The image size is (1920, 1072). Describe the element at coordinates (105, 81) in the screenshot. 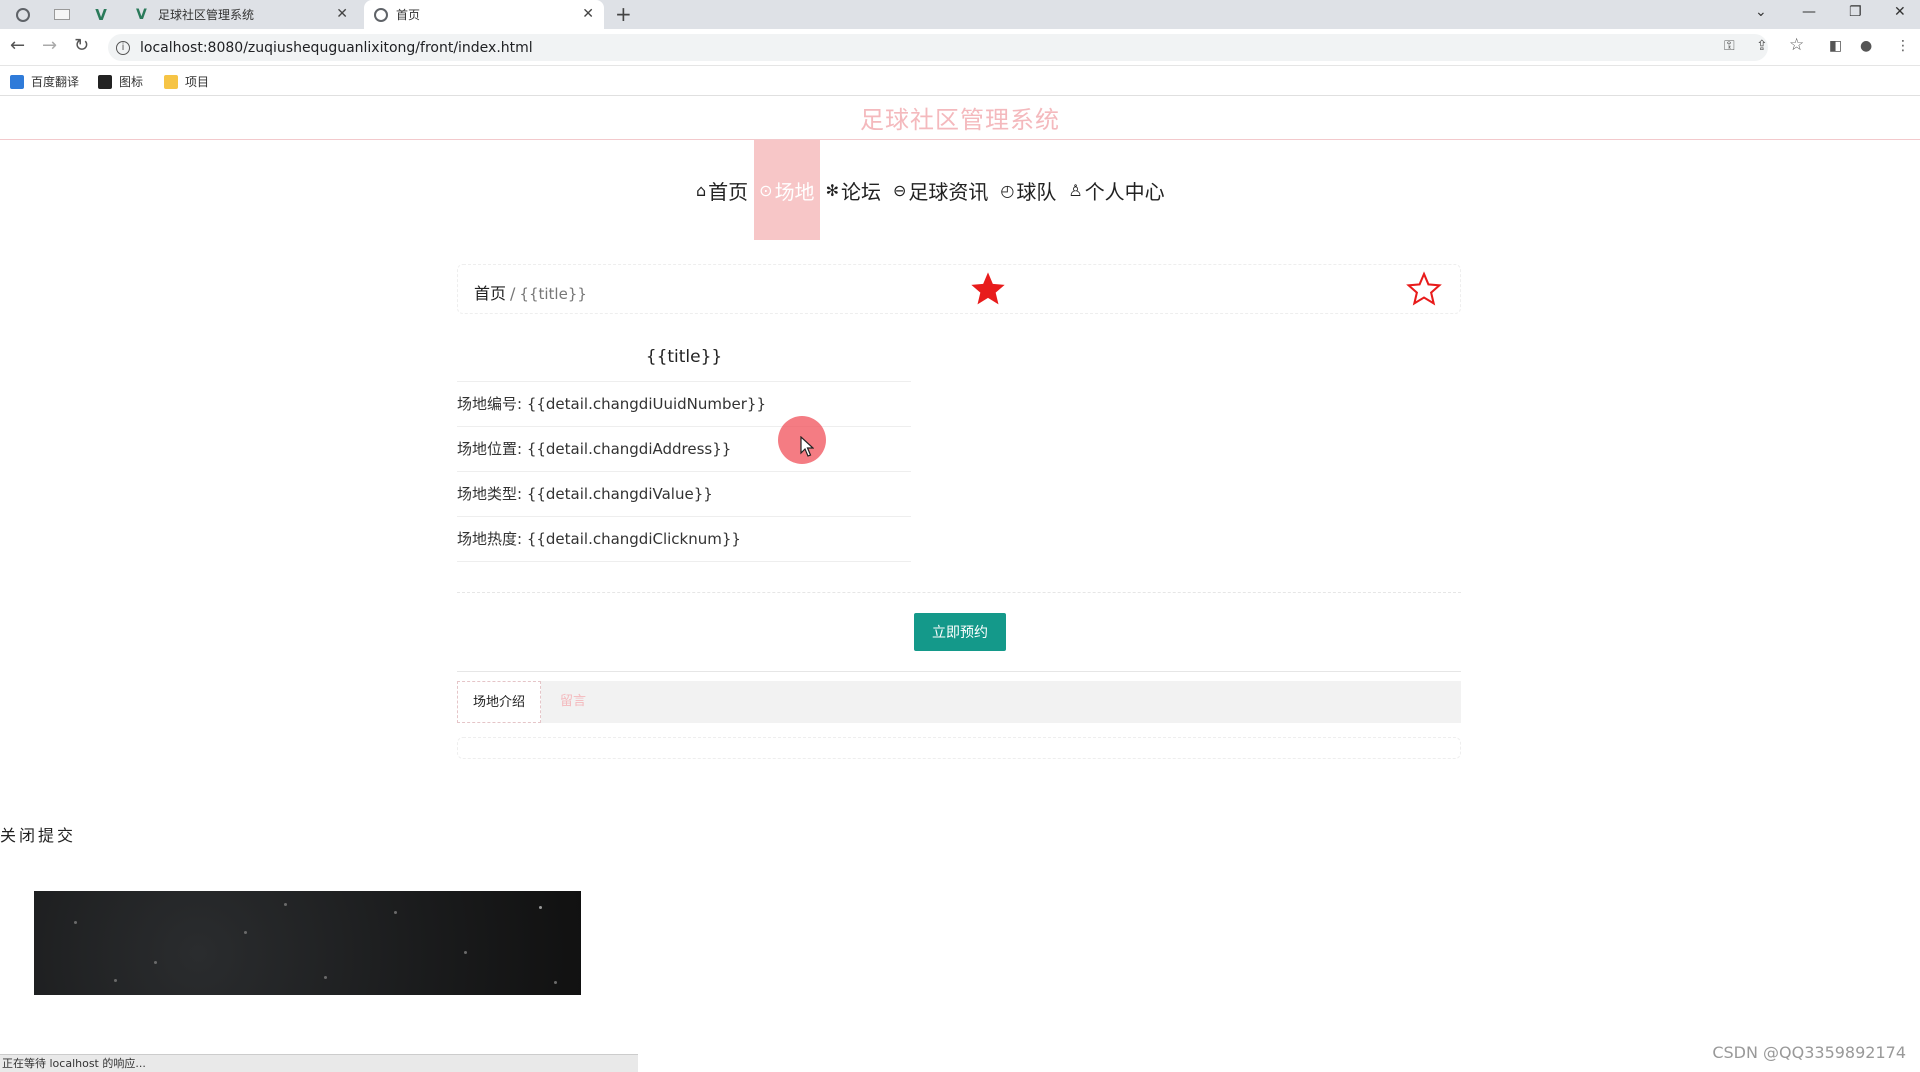

I see `image-icon` at that location.